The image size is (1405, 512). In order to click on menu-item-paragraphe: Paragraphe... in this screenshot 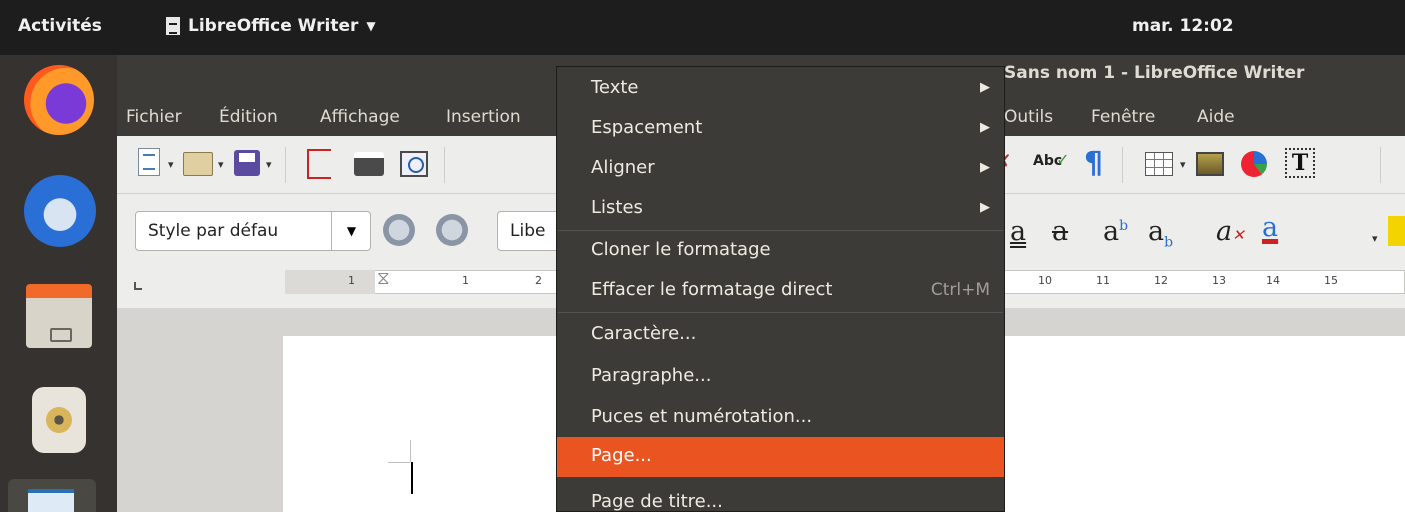, I will do `click(780, 377)`.